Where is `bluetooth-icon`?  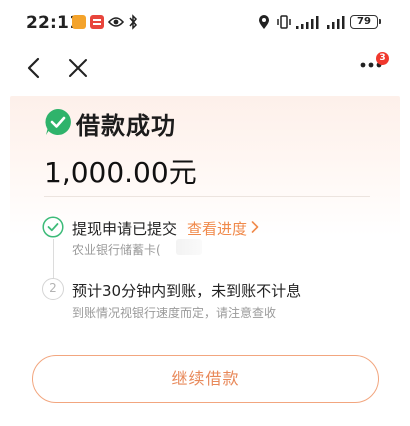 bluetooth-icon is located at coordinates (133, 22).